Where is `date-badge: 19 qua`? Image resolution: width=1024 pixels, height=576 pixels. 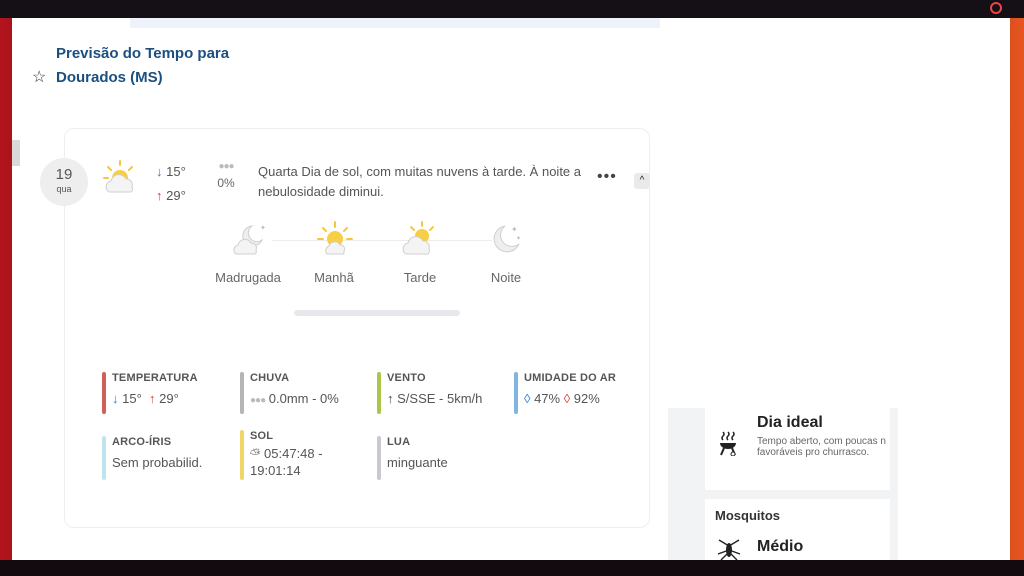
date-badge: 19 qua is located at coordinates (64, 182).